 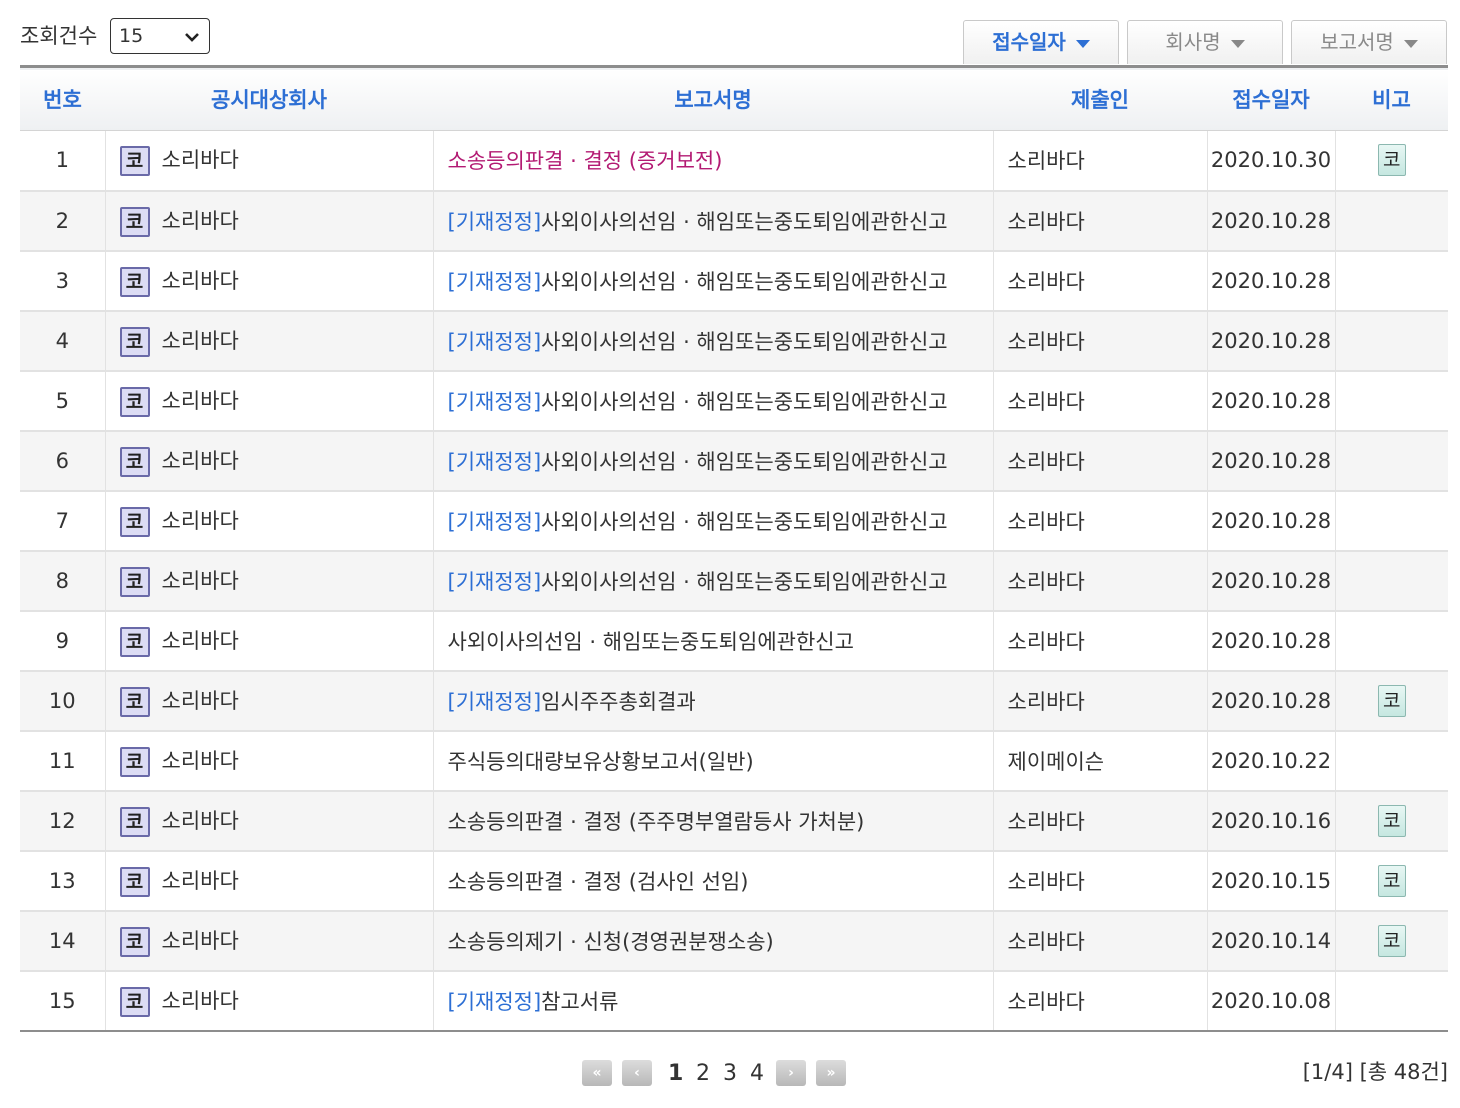 I want to click on report-cell: [기재정정]참고서류, so click(x=712, y=1000).